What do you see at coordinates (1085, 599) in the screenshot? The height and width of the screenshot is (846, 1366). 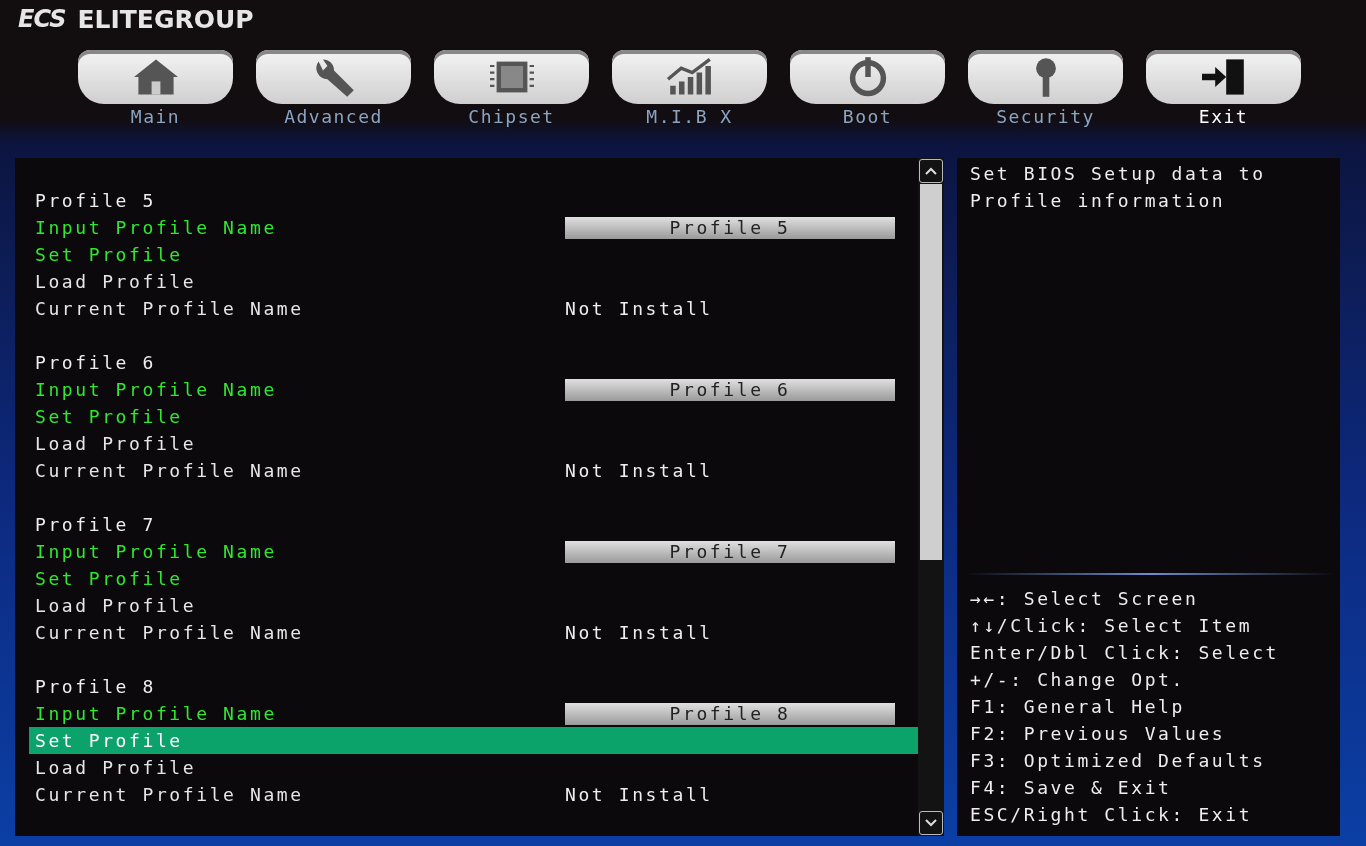 I see `key-hint: →←: Select Screen` at bounding box center [1085, 599].